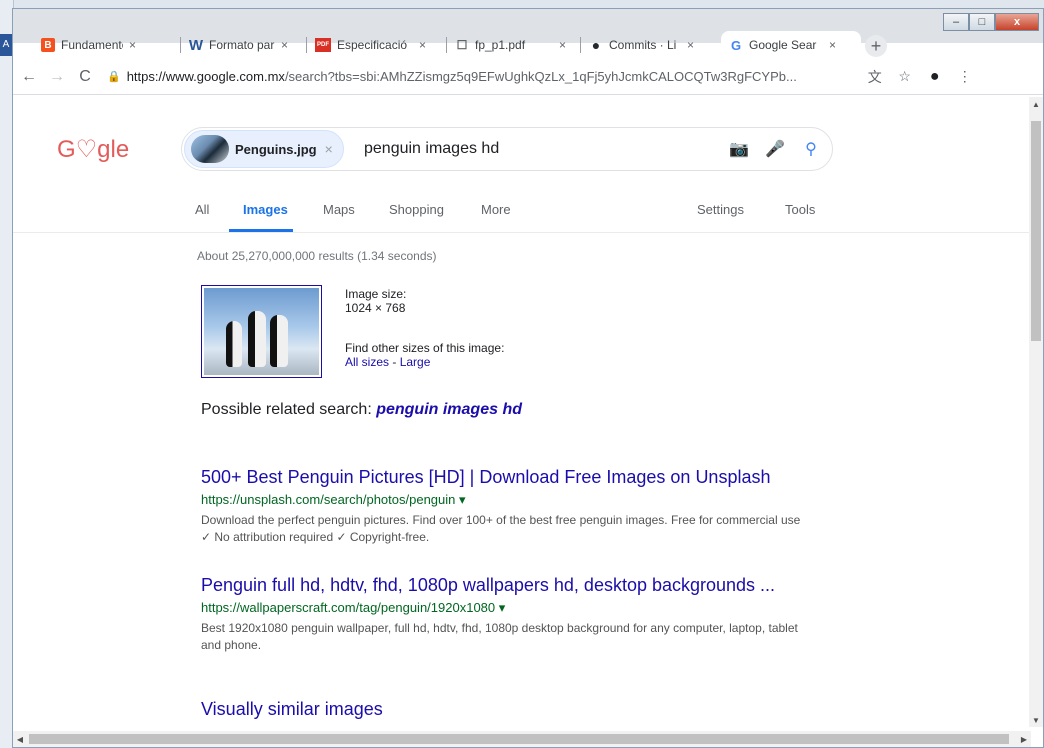 Image resolution: width=1044 pixels, height=748 pixels. I want to click on forward-icon: →, so click(57, 77).